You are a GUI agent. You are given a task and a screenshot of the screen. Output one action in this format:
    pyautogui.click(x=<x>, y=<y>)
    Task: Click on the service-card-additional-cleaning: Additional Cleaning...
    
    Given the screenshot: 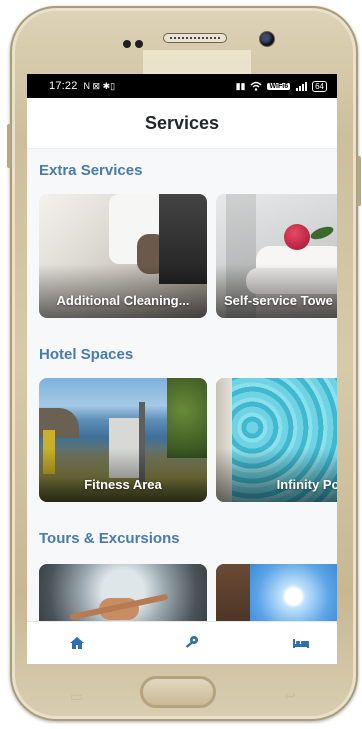 What is the action you would take?
    pyautogui.click(x=123, y=256)
    